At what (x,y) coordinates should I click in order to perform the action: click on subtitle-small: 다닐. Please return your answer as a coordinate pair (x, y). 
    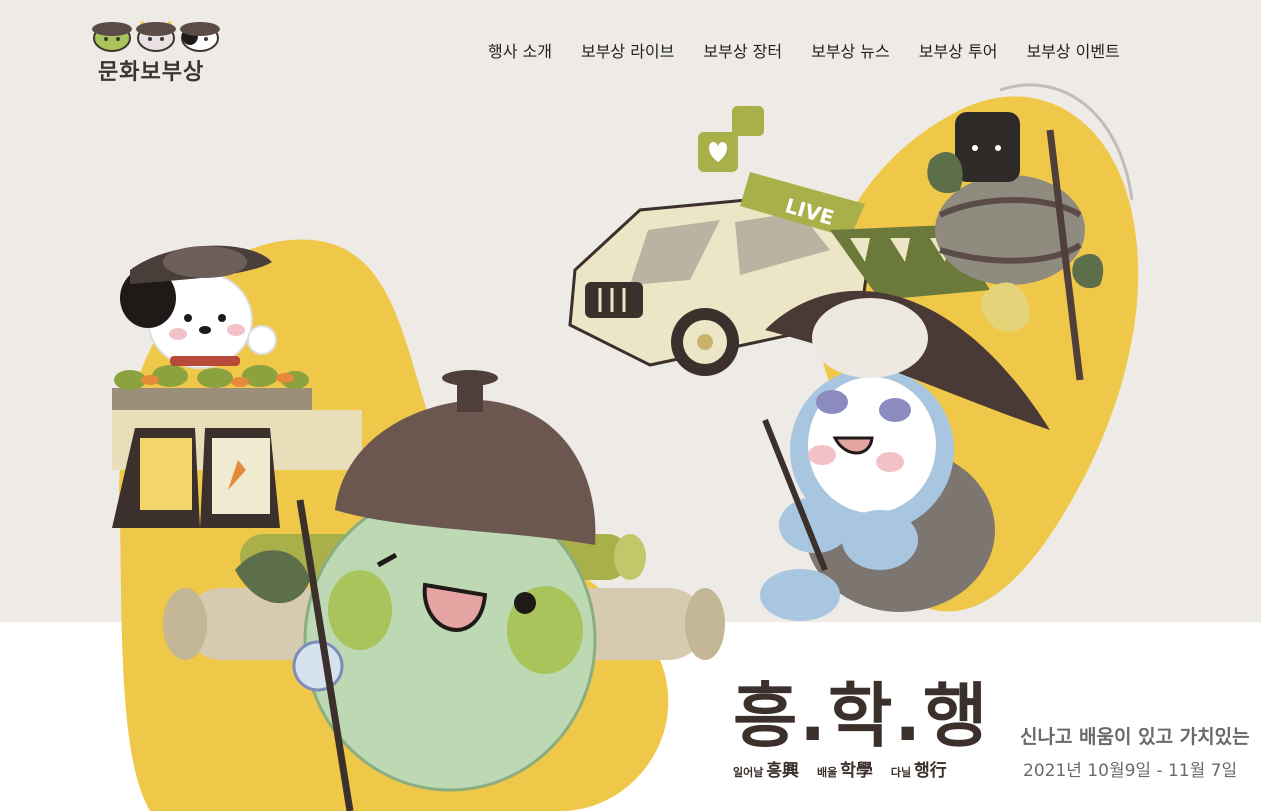
    Looking at the image, I should click on (901, 772).